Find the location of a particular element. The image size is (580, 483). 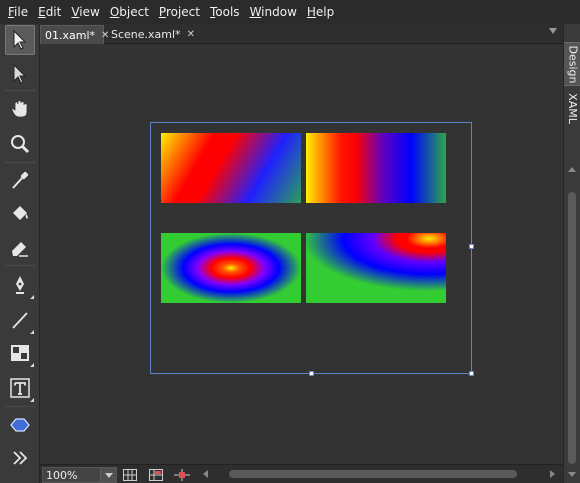

paint-bucket-tool-button is located at coordinates (20, 213).